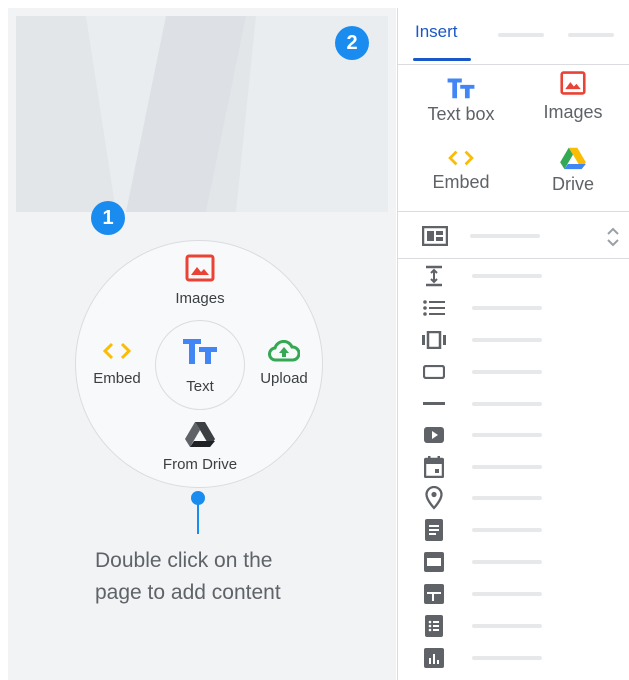 This screenshot has height=680, width=629. I want to click on map-pin-icon, so click(434, 498).